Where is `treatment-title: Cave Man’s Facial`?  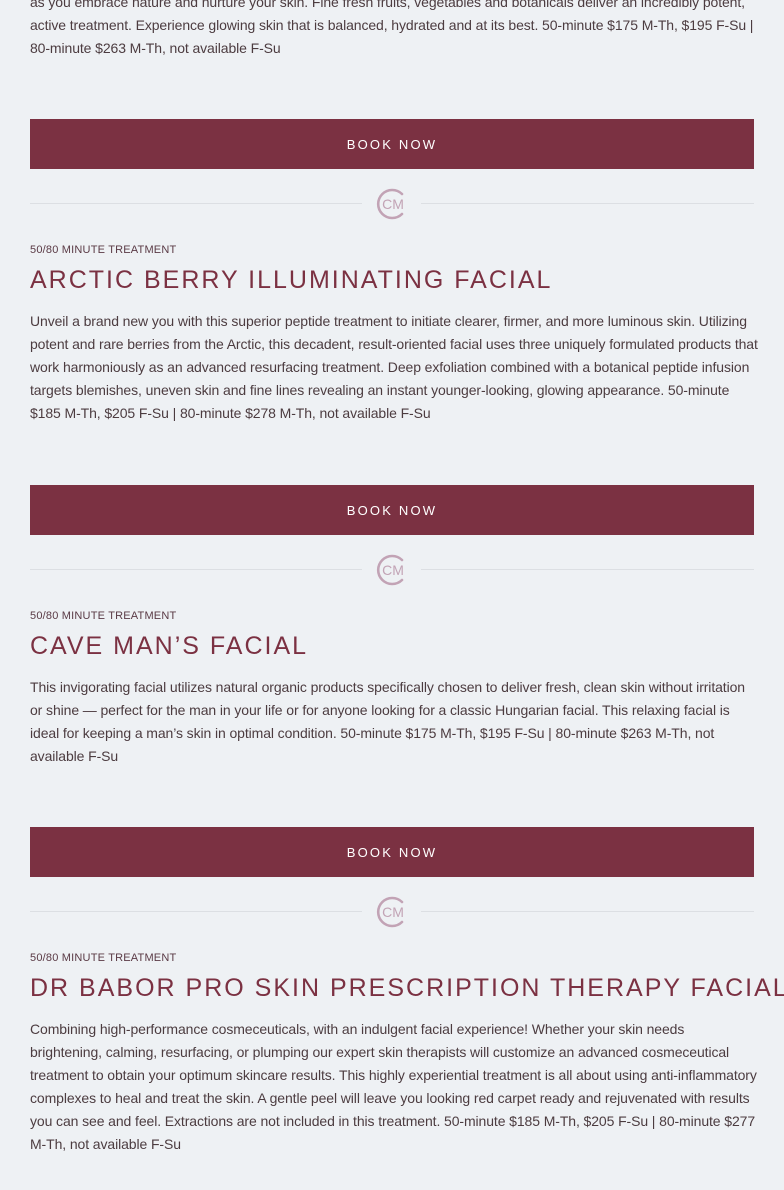
treatment-title: Cave Man’s Facial is located at coordinates (169, 646).